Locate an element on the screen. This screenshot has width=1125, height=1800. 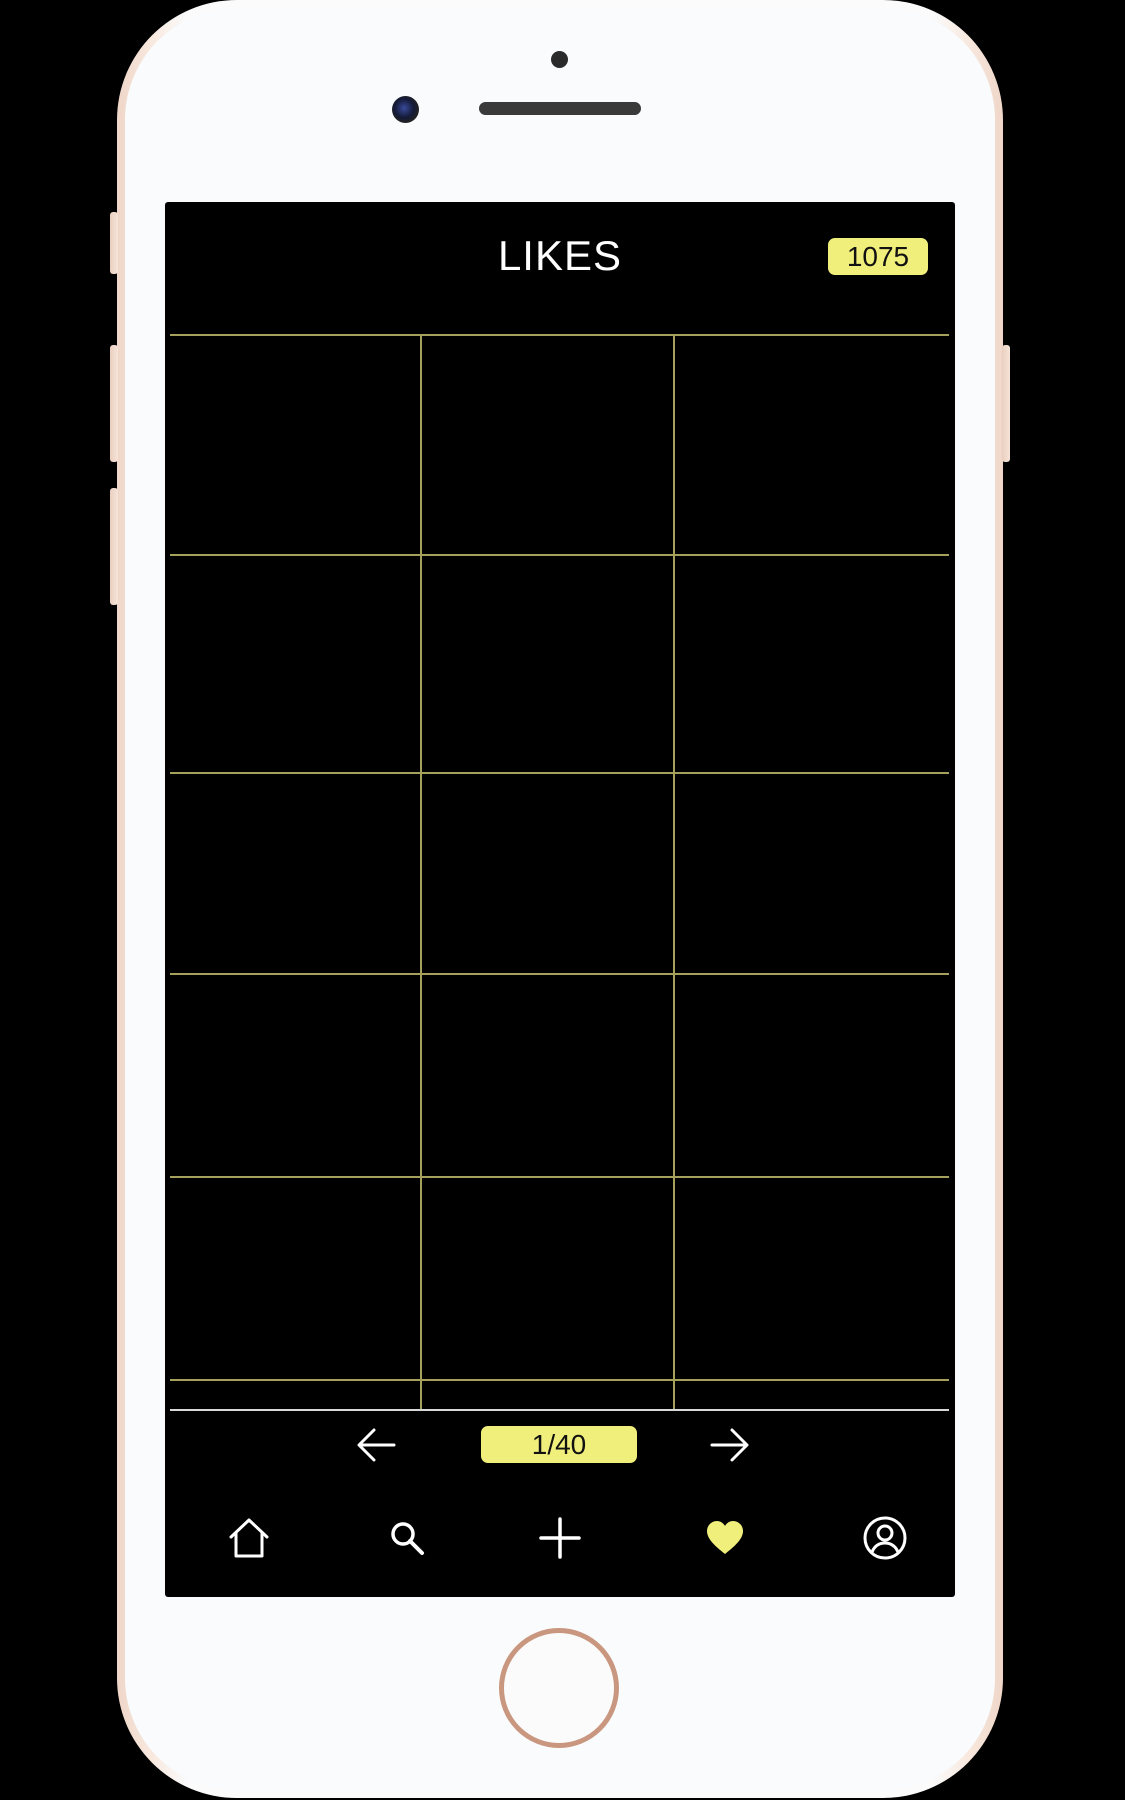
grid-line is located at coordinates (559, 1380).